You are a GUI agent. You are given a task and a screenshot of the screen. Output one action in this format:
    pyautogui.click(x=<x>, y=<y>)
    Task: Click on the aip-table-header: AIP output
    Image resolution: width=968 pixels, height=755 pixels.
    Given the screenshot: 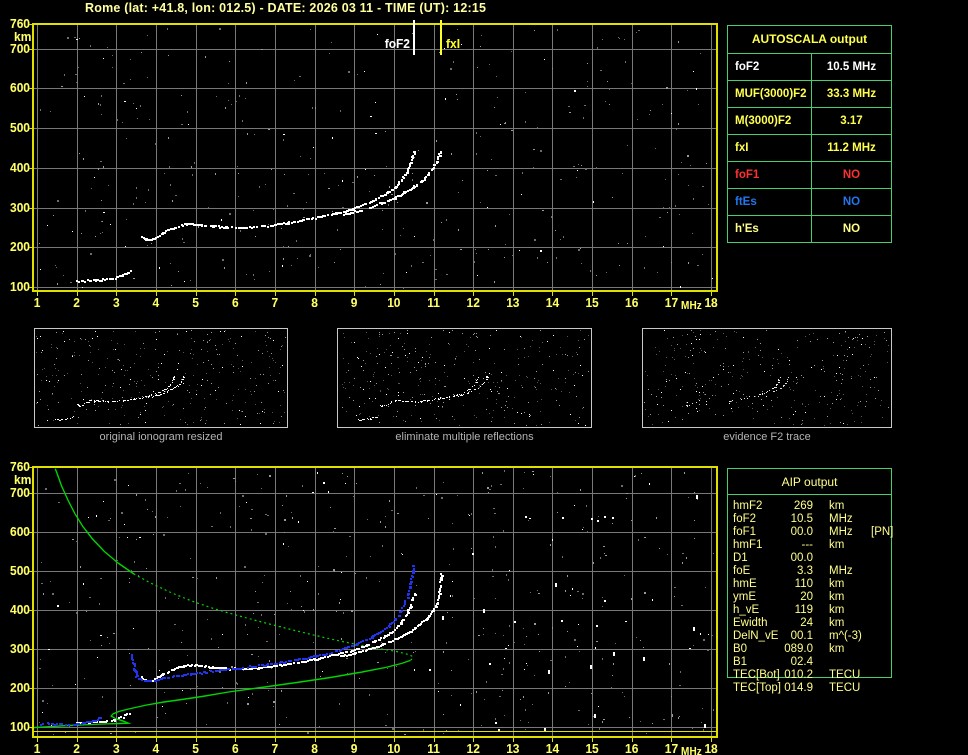 What is the action you would take?
    pyautogui.click(x=809, y=482)
    